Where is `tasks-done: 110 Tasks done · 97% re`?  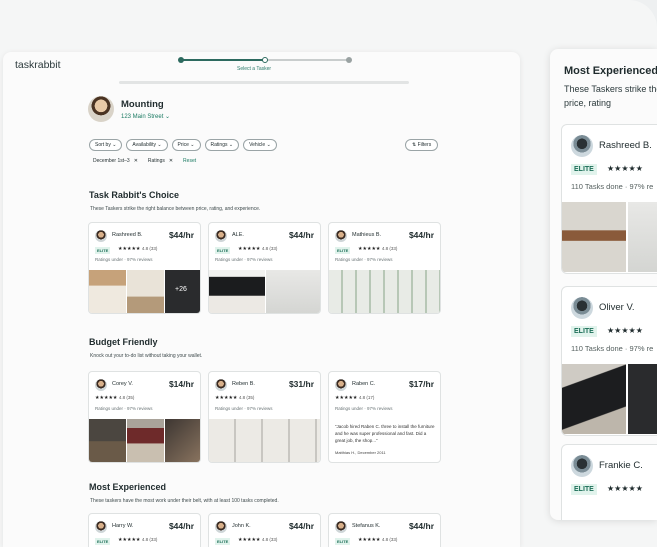
tasks-done: 110 Tasks done · 97% re is located at coordinates (612, 186).